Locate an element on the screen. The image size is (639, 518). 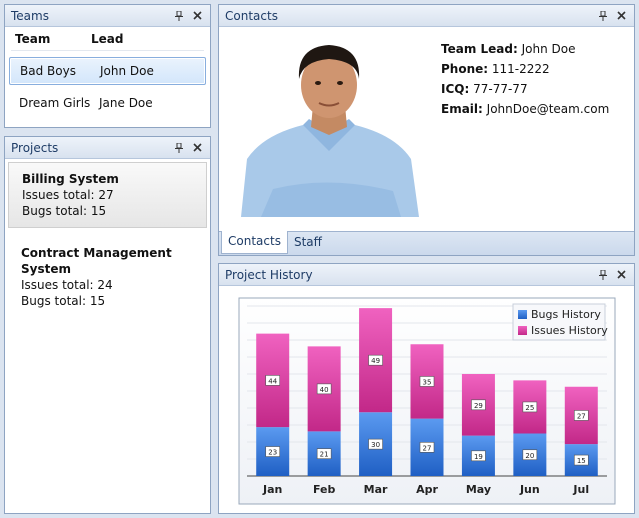
team-lead-label: Team Lead: is located at coordinates (479, 49).